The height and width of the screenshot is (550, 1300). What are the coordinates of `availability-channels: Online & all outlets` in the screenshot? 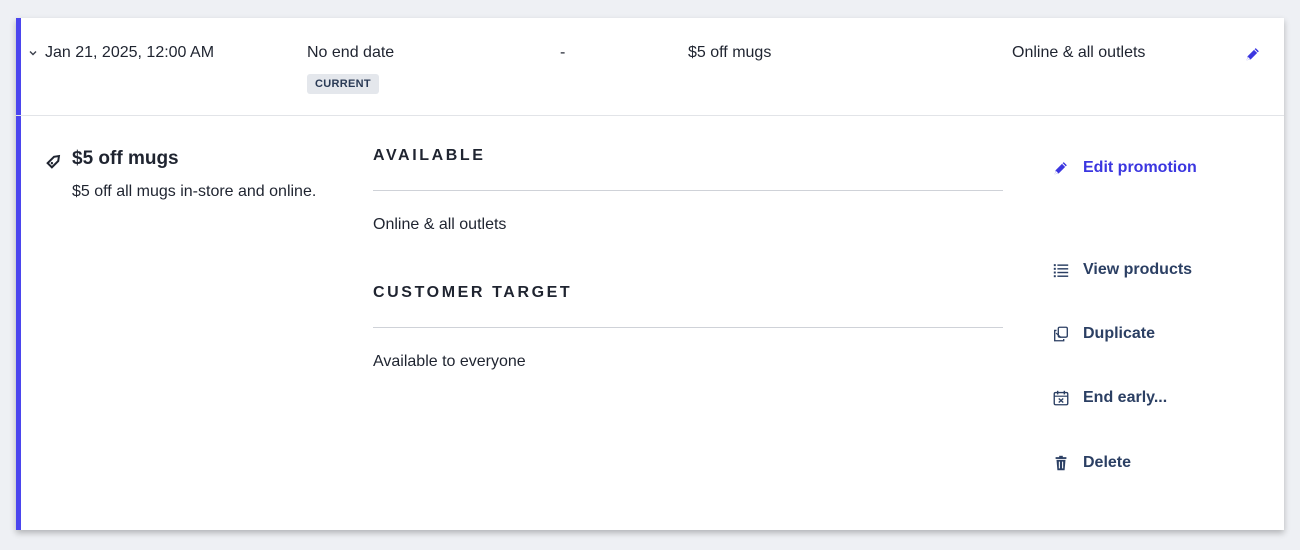 It's located at (1079, 52).